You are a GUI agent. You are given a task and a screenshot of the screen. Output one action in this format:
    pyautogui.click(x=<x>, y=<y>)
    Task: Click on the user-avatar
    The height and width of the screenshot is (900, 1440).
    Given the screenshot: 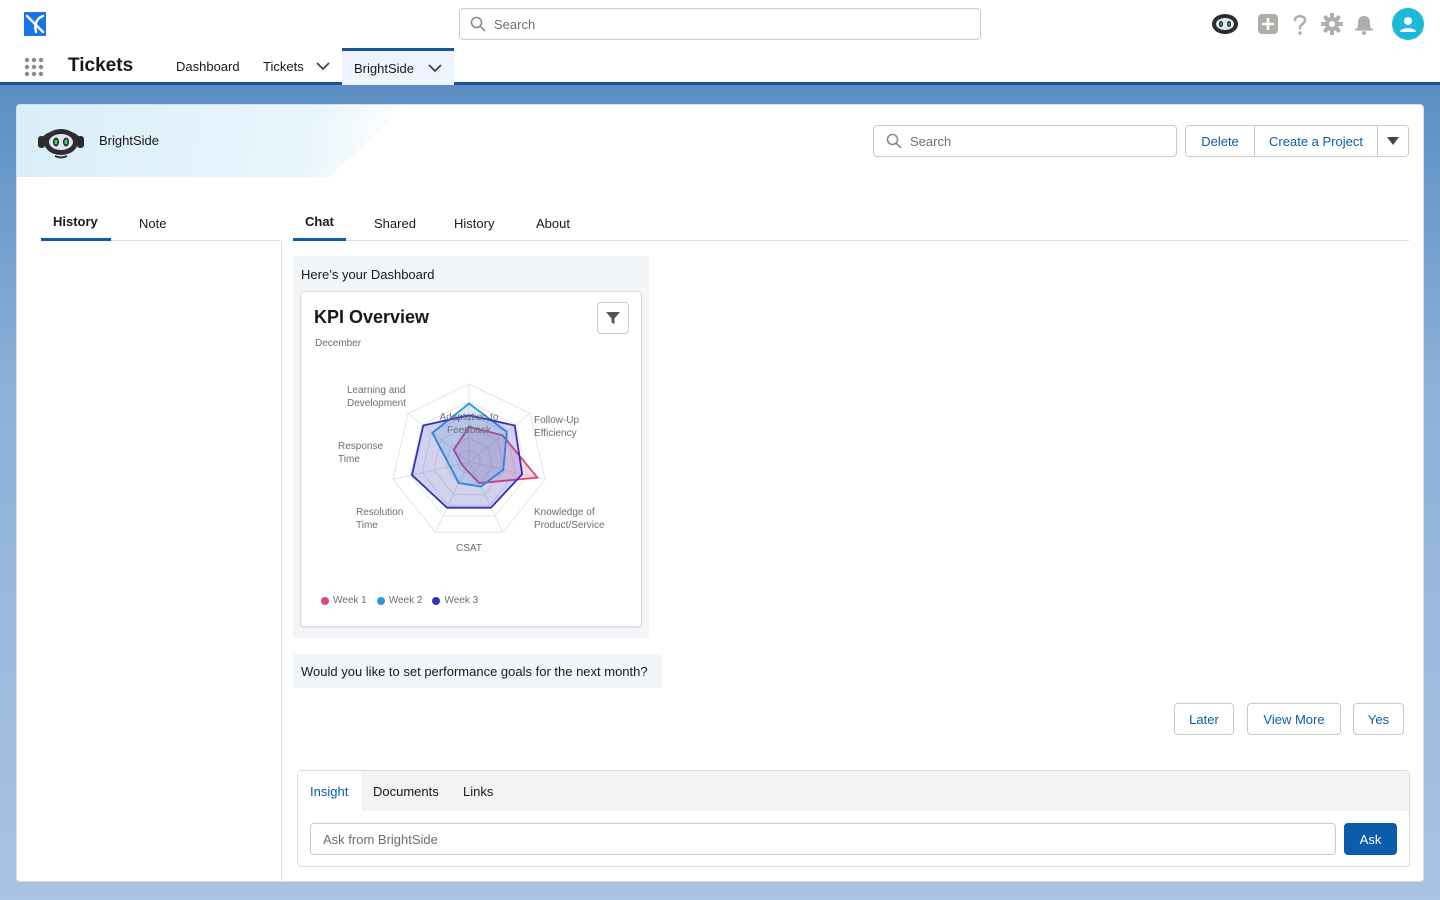 What is the action you would take?
    pyautogui.click(x=1408, y=24)
    